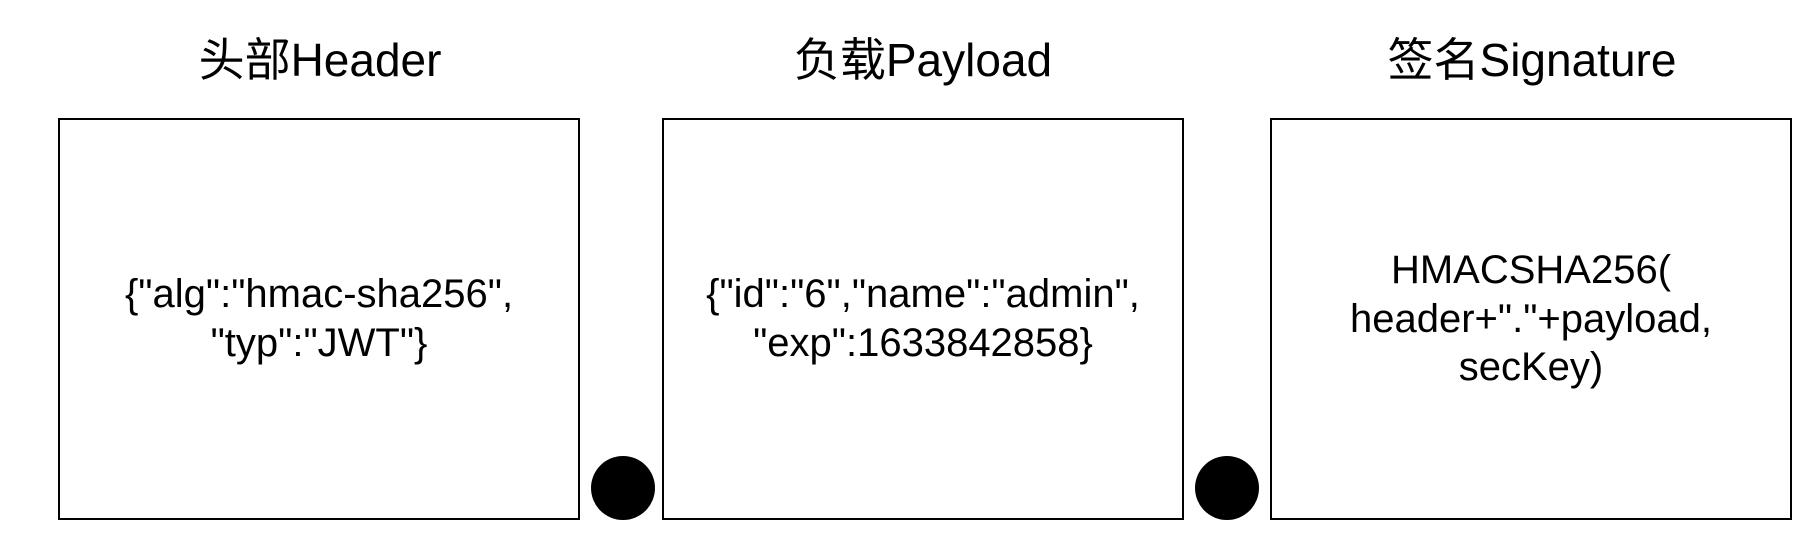 The image size is (1815, 540). What do you see at coordinates (320, 60) in the screenshot?
I see `header-section-title: 头部Header` at bounding box center [320, 60].